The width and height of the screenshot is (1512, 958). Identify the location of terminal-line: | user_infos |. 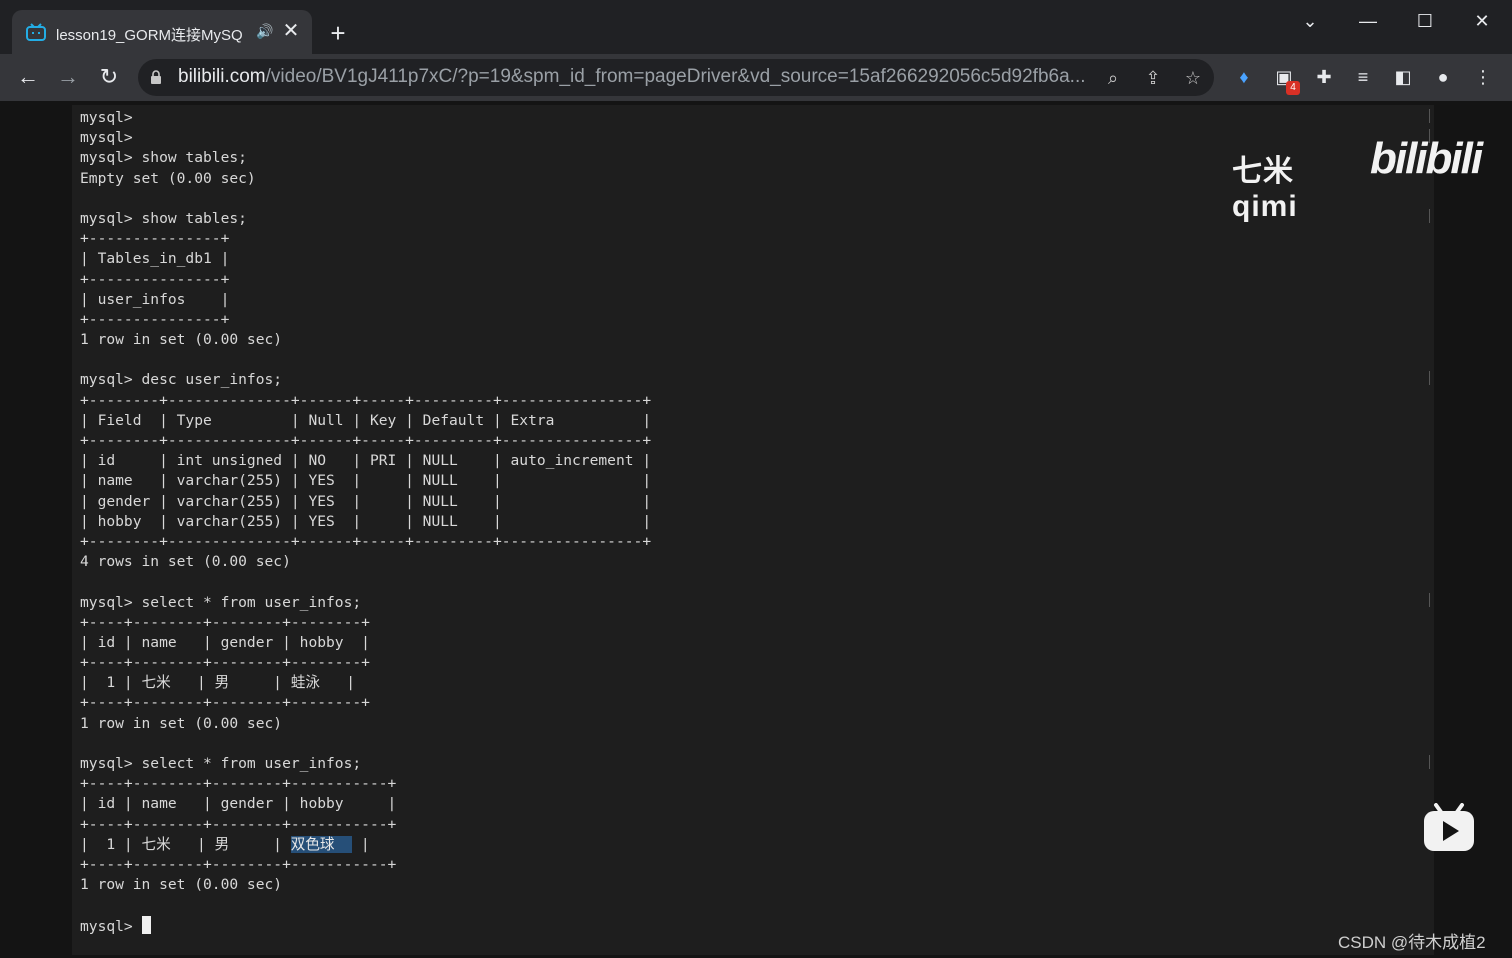
(365, 300).